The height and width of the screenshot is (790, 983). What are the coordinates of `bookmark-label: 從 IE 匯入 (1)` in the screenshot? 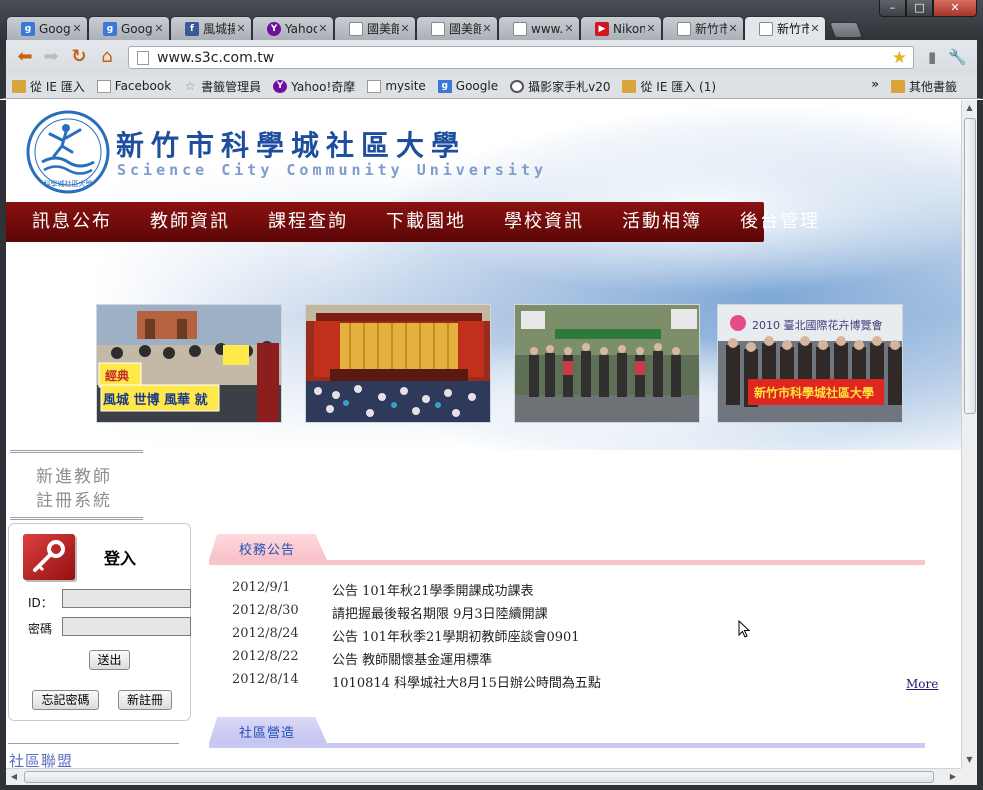 It's located at (678, 86).